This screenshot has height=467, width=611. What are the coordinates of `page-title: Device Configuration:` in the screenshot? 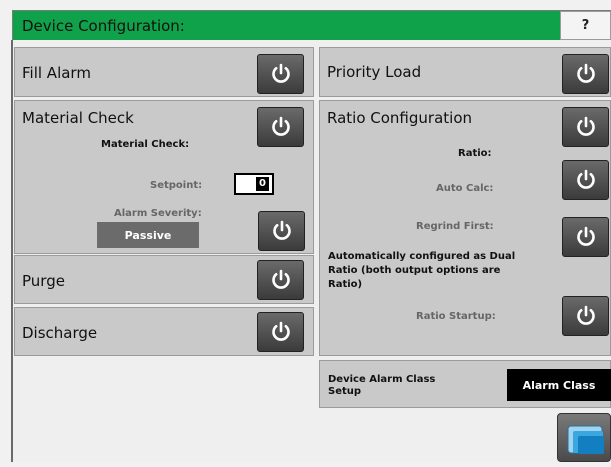 It's located at (103, 26).